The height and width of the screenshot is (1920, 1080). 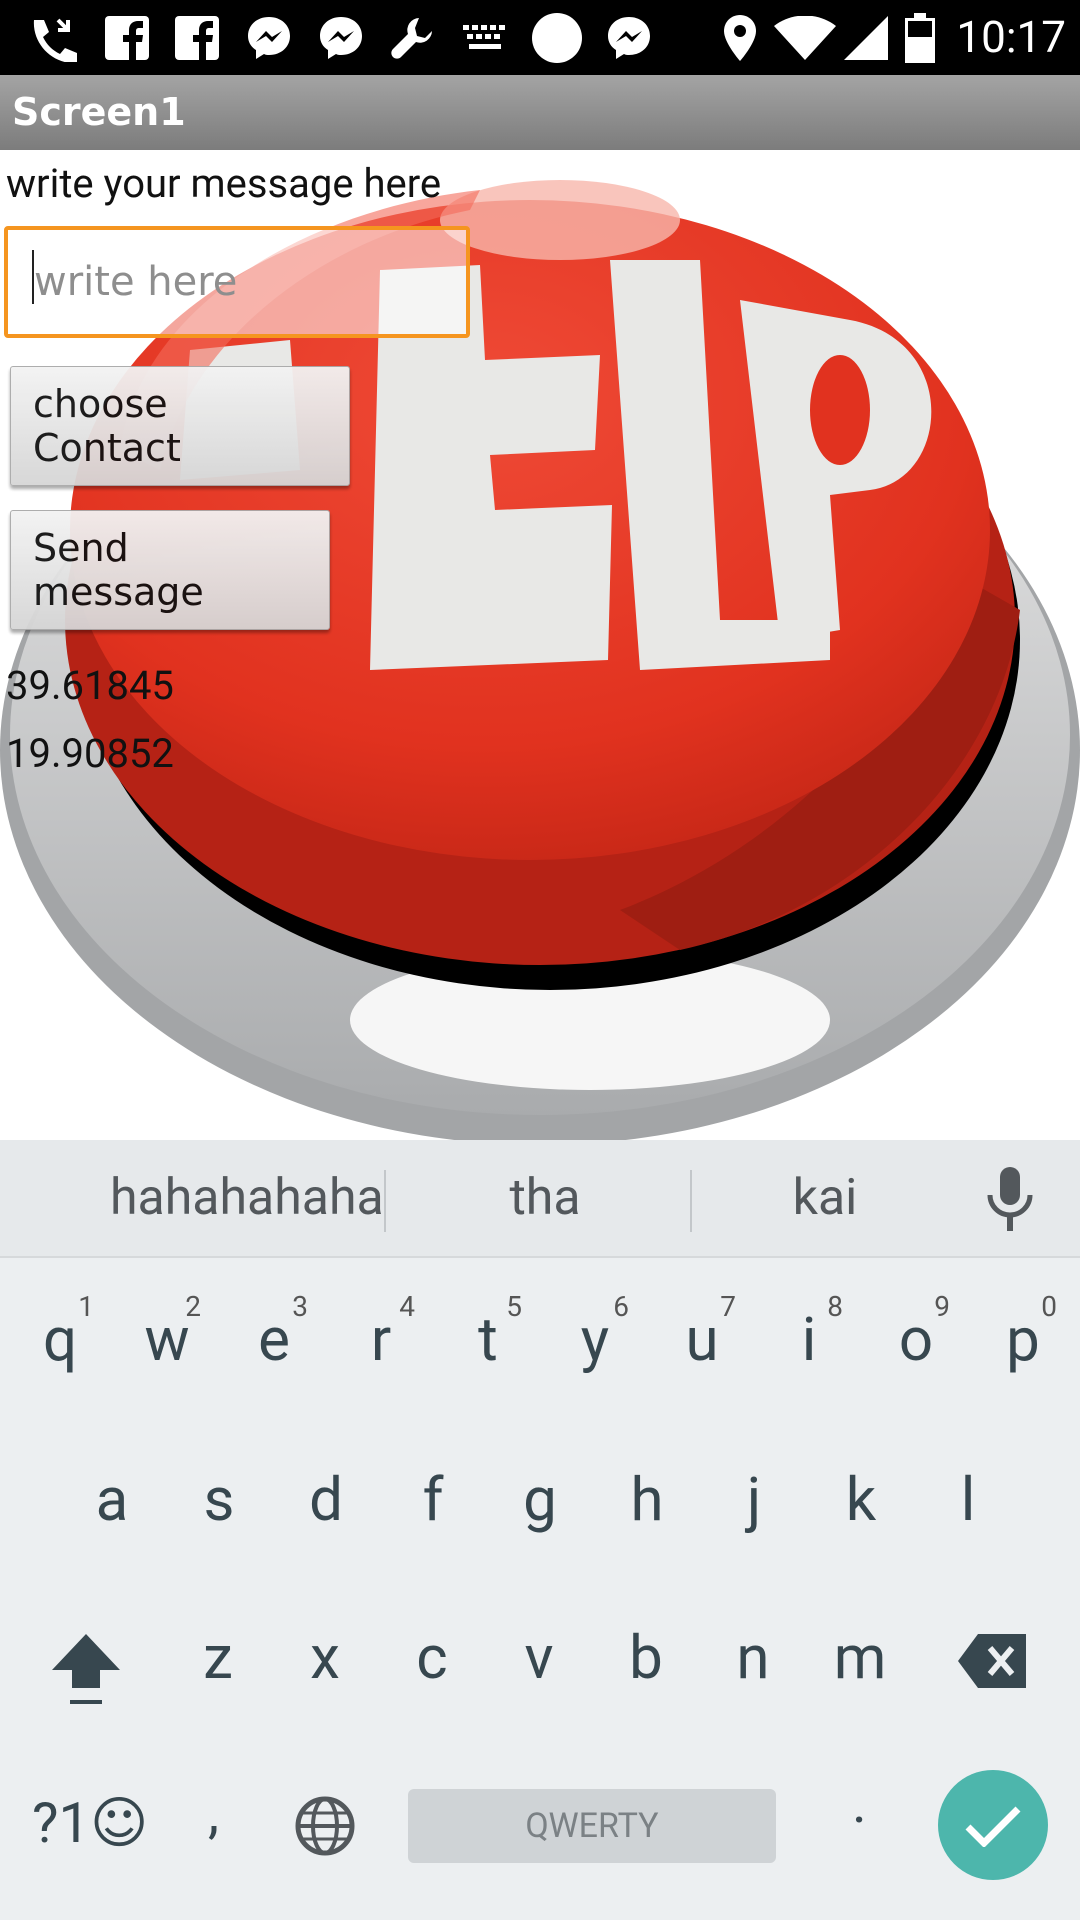 I want to click on status-bar: 10:17, so click(x=540, y=37).